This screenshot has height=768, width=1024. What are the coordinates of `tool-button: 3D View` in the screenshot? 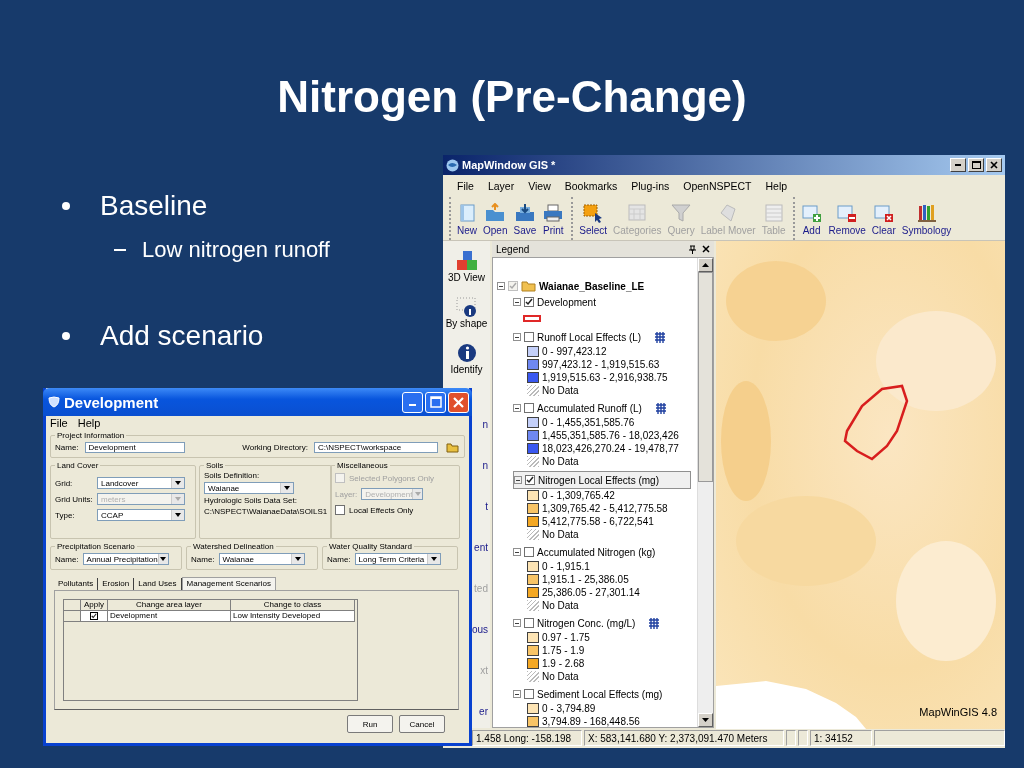 It's located at (466, 264).